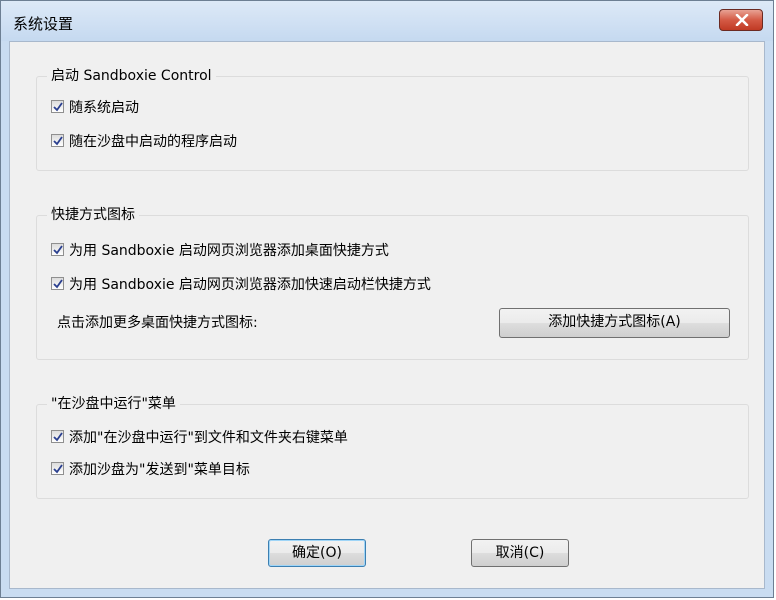 This screenshot has height=600, width=776. I want to click on add-shortcut-button: 添加快捷方式图标(A), so click(614, 323).